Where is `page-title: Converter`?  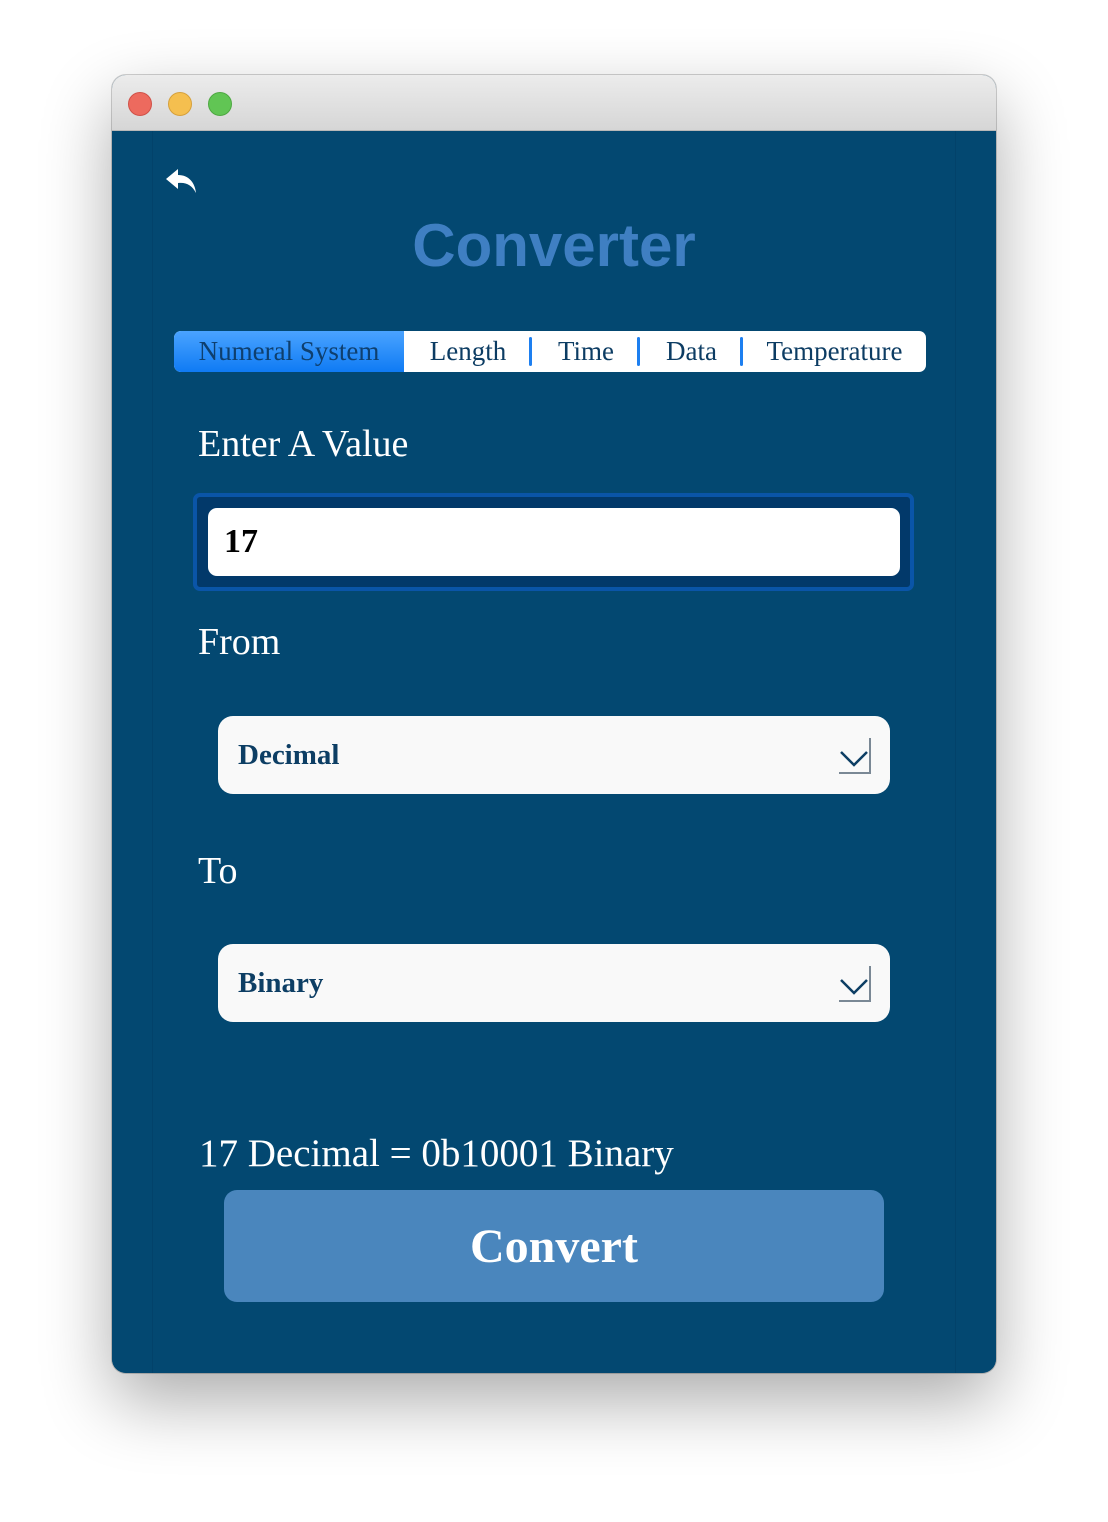 page-title: Converter is located at coordinates (554, 245).